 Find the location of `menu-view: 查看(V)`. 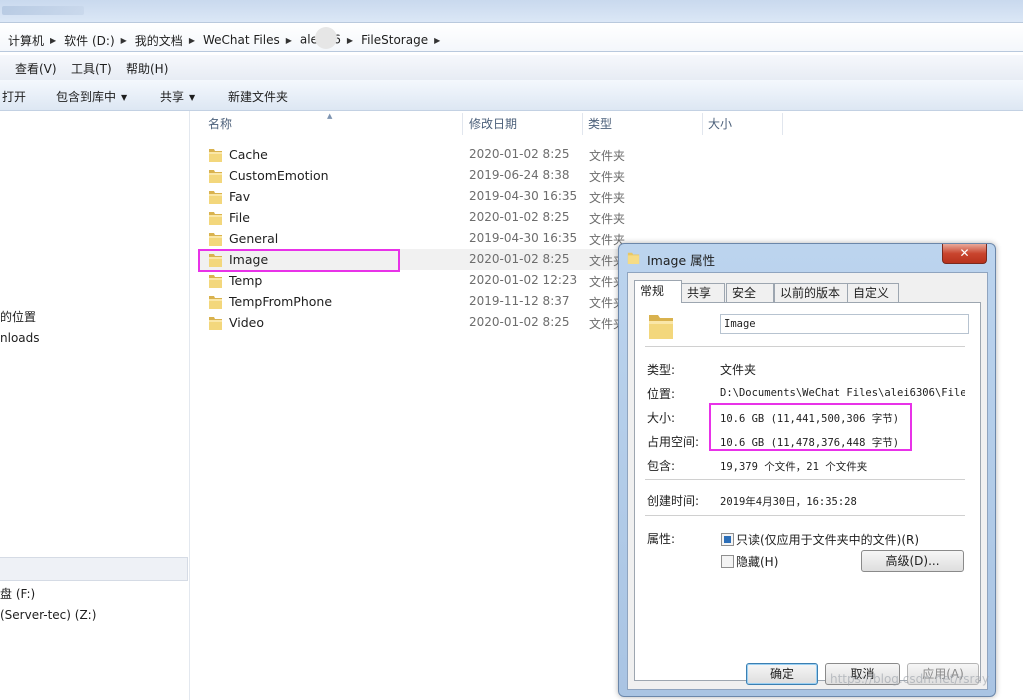

menu-view: 查看(V) is located at coordinates (36, 68).